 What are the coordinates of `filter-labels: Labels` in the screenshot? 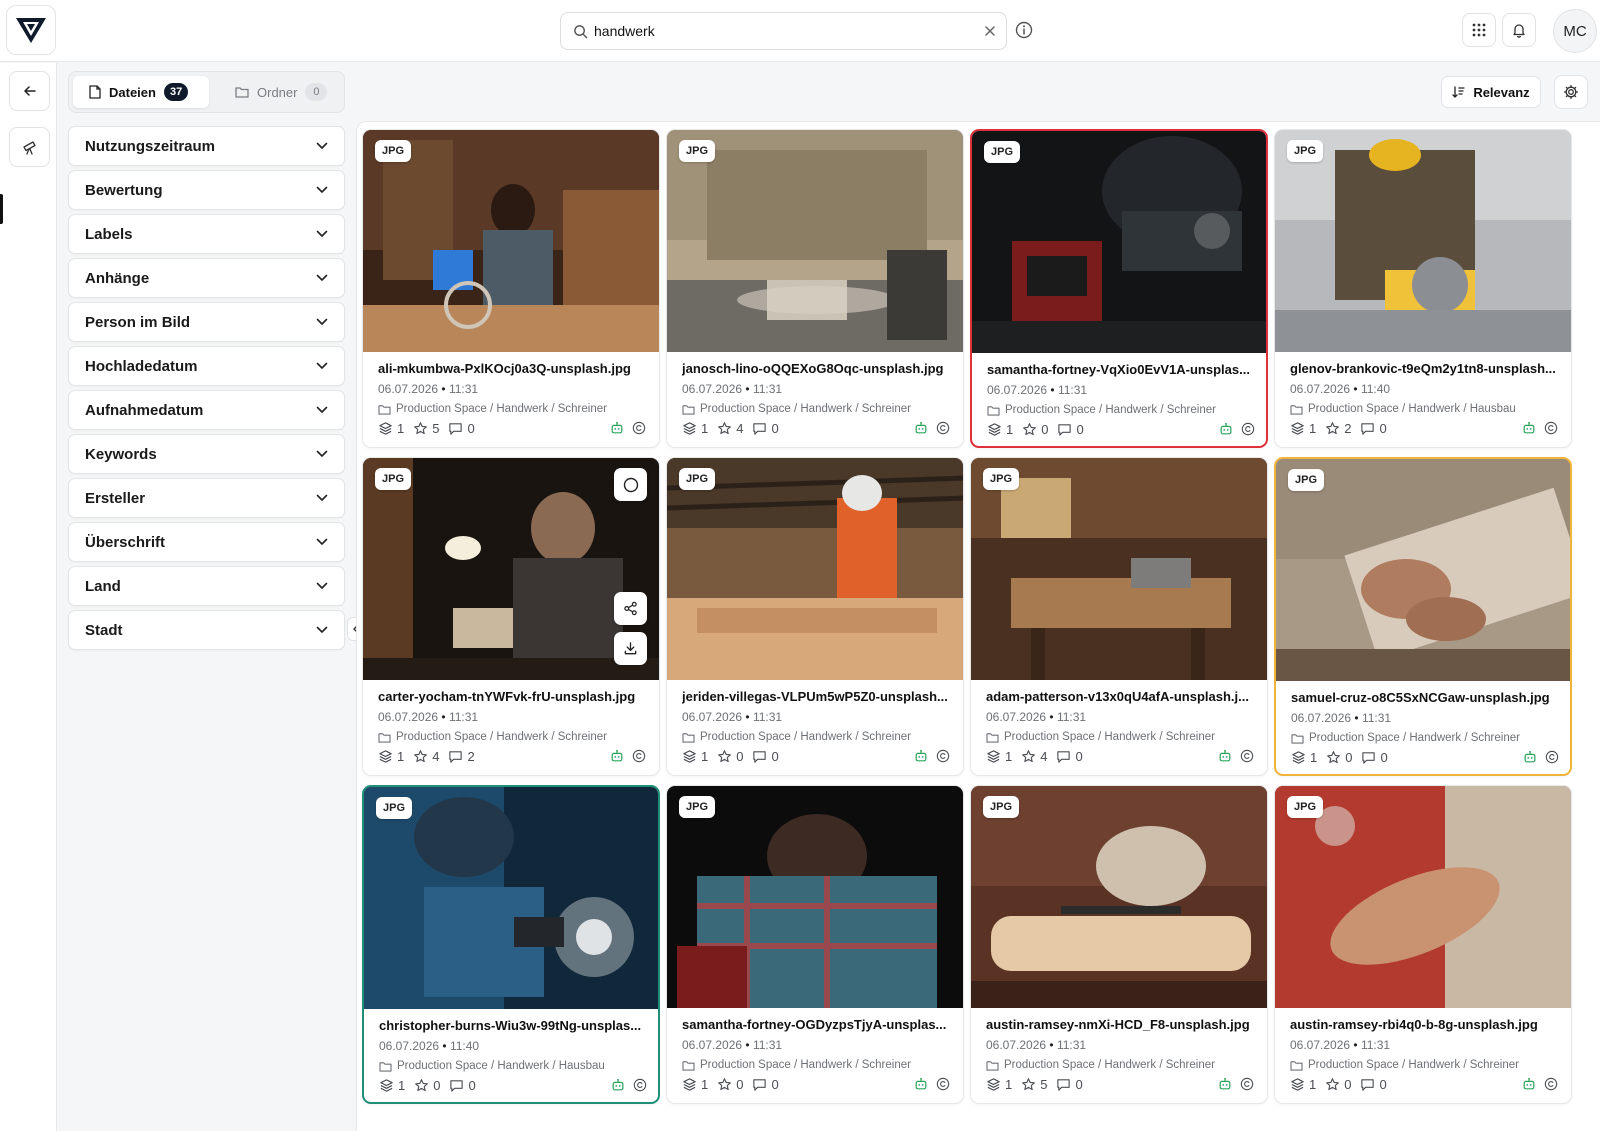 It's located at (206, 234).